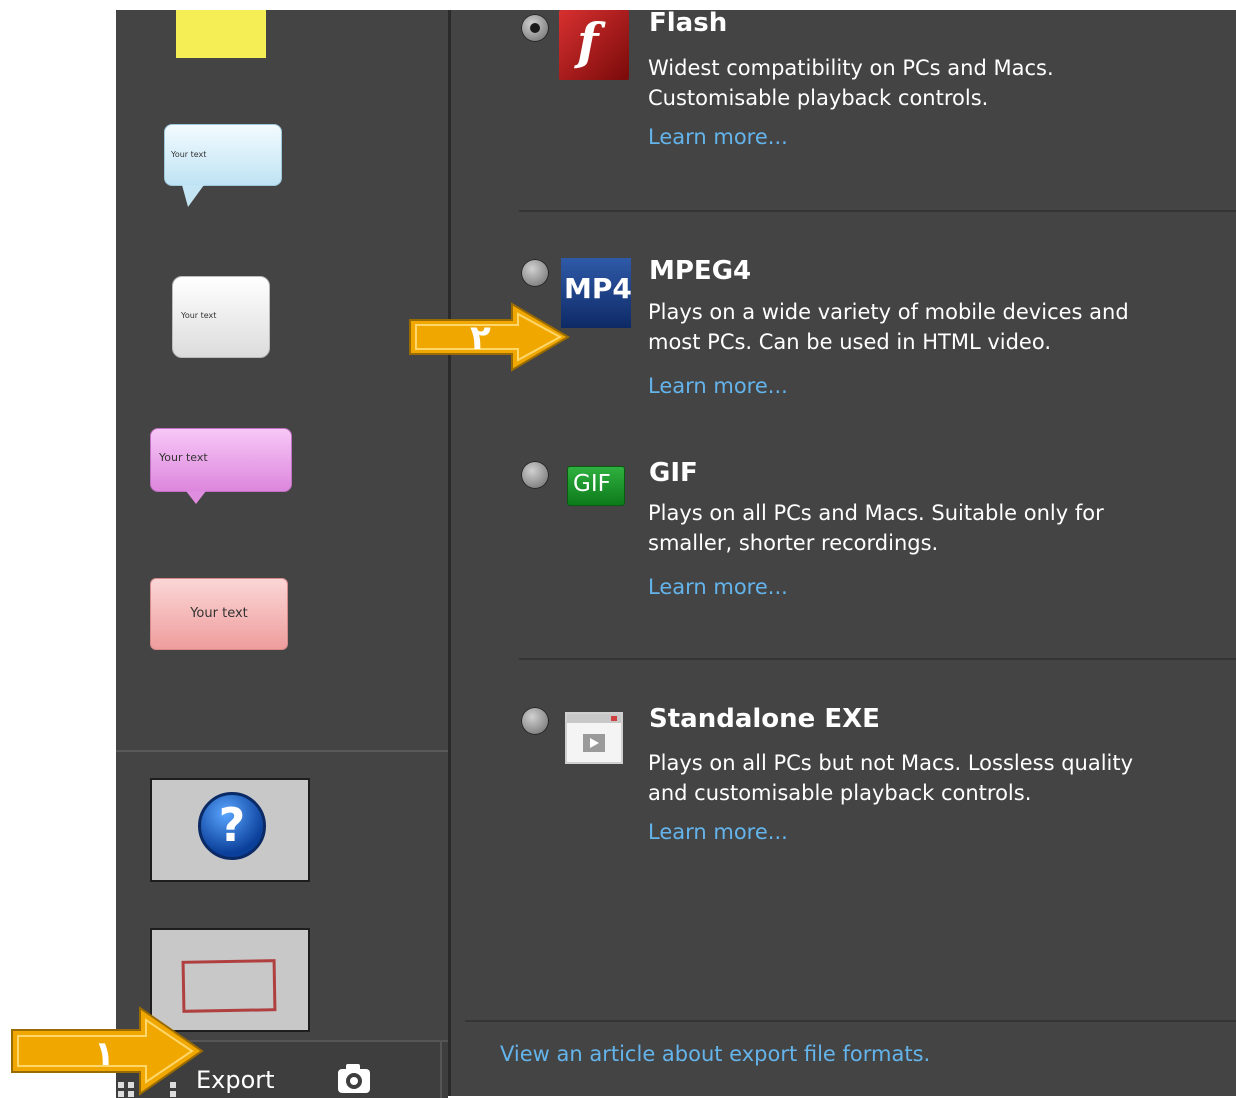  What do you see at coordinates (764, 719) in the screenshot?
I see `format-title-exe: Standalone EXE` at bounding box center [764, 719].